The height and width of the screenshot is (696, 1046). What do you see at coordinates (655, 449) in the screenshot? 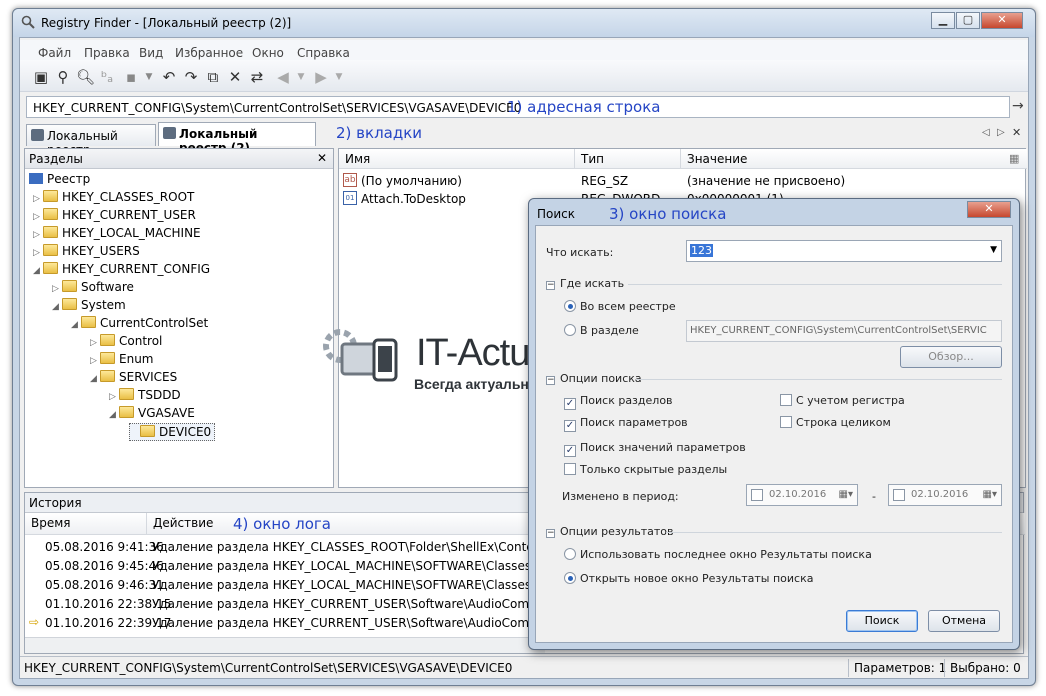
I see `opt-values-checkbox: ✓ Поиск значений параметров` at bounding box center [655, 449].